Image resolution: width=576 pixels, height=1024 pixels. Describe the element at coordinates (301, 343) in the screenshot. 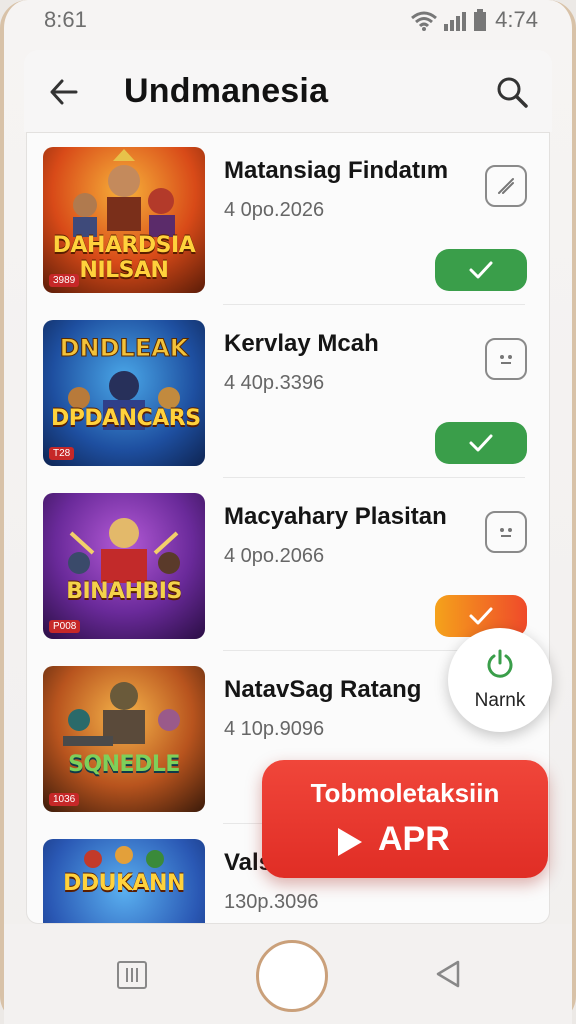

I see `item-title: Kervlay Mcah` at that location.